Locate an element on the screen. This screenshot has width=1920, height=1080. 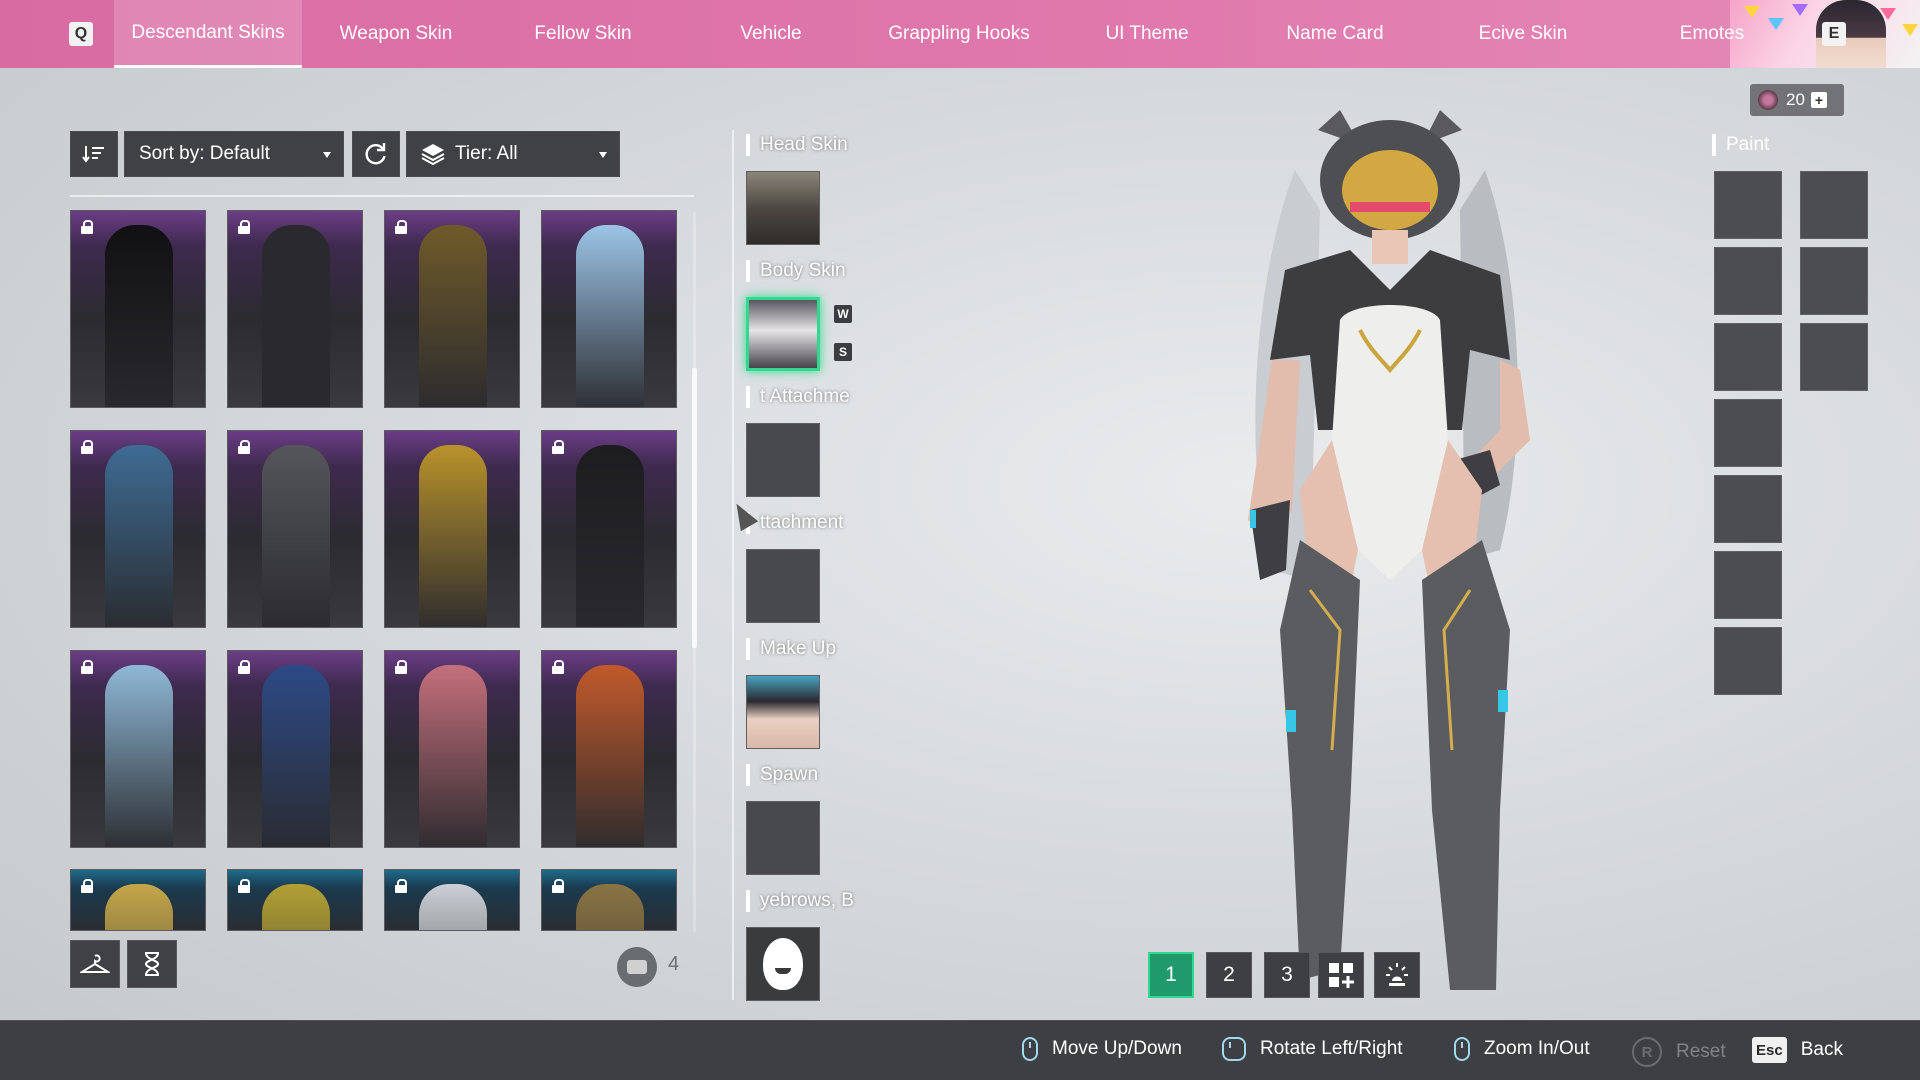
body-skin-tag-w: W is located at coordinates (843, 314).